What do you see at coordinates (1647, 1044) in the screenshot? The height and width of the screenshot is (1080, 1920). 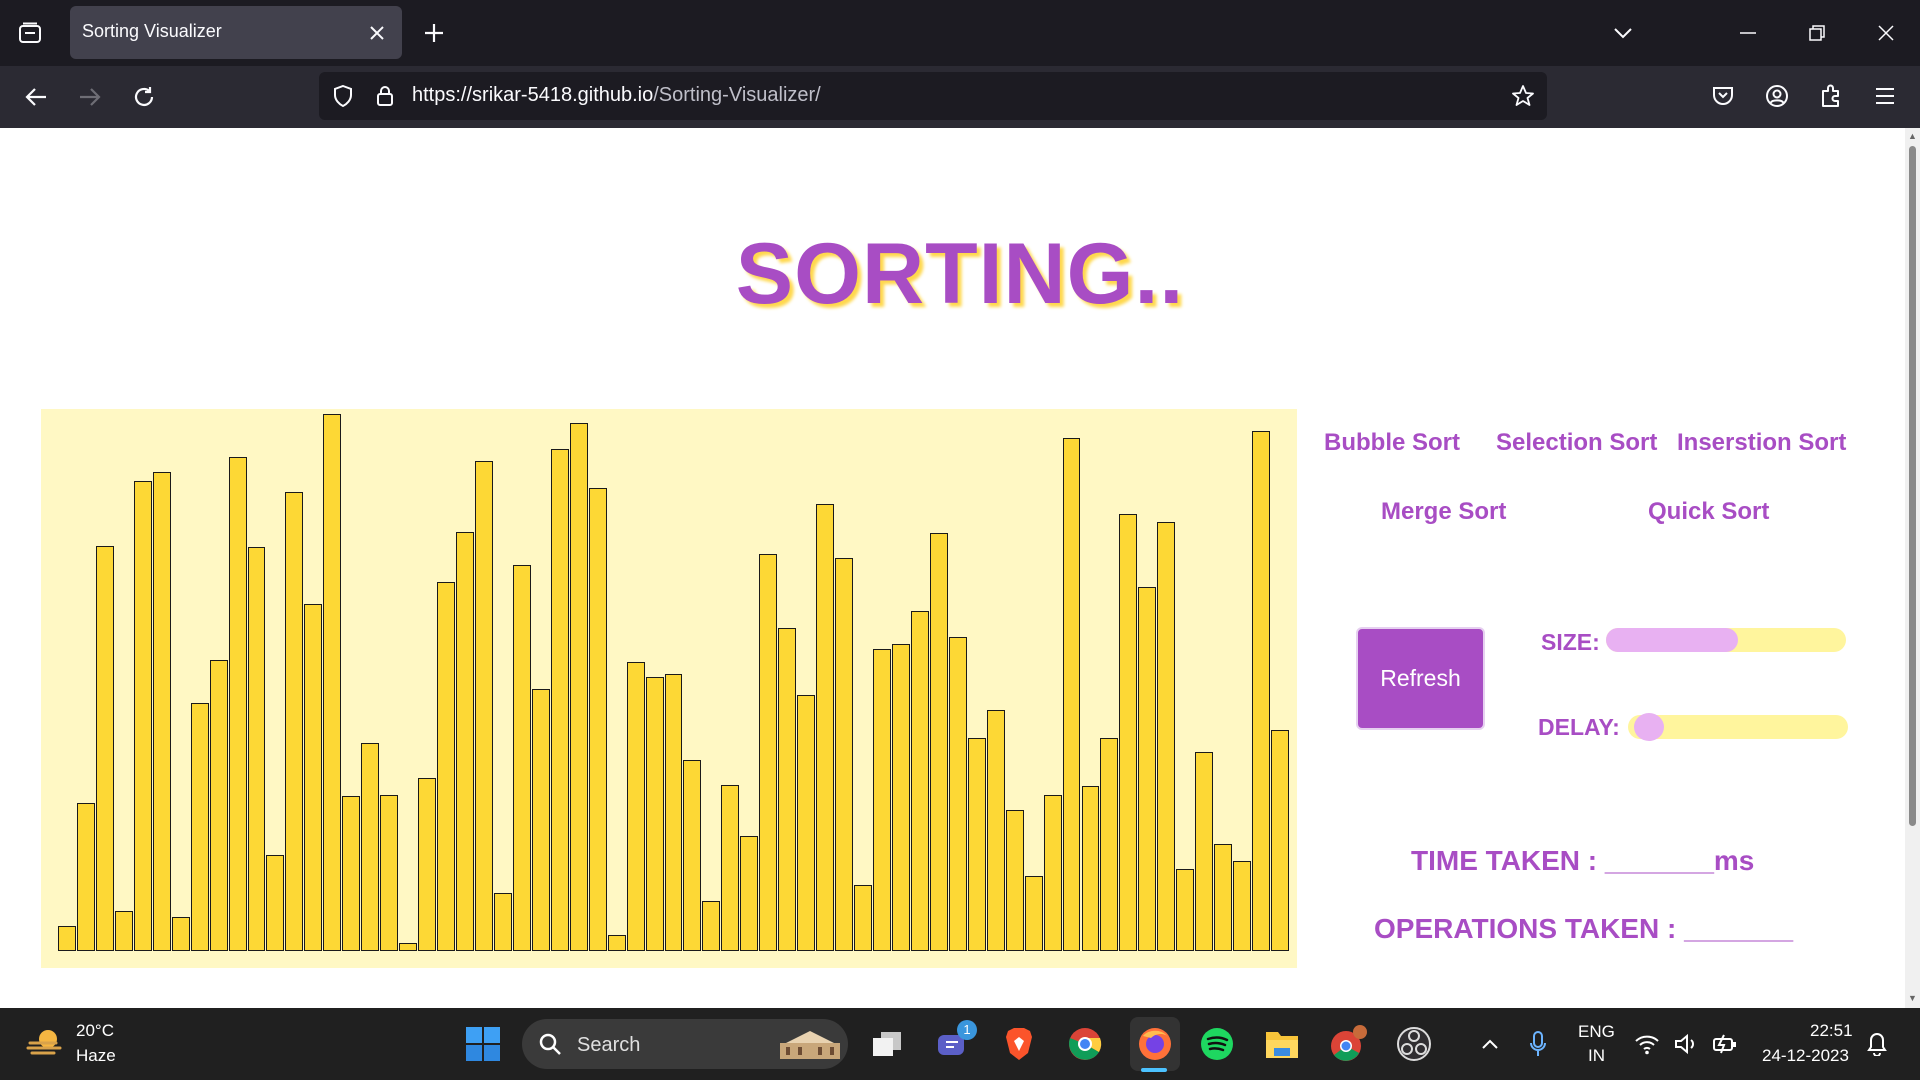 I see `wifi-icon` at bounding box center [1647, 1044].